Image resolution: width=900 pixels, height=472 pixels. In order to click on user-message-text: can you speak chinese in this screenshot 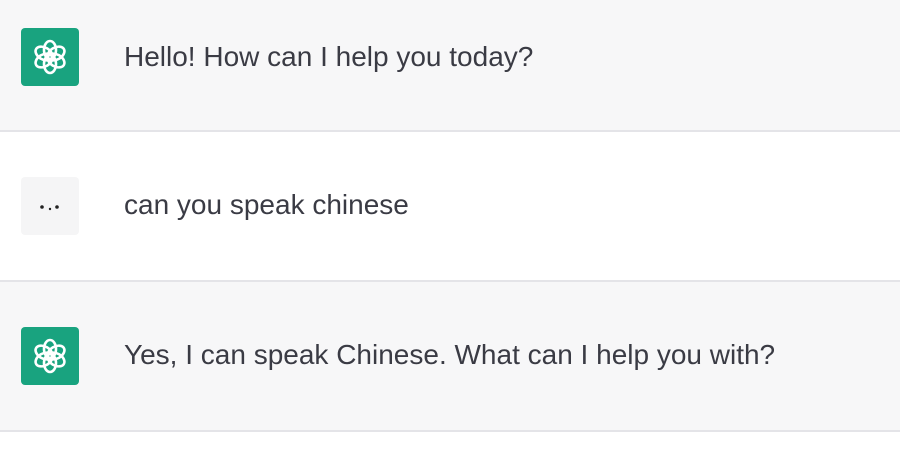, I will do `click(266, 204)`.